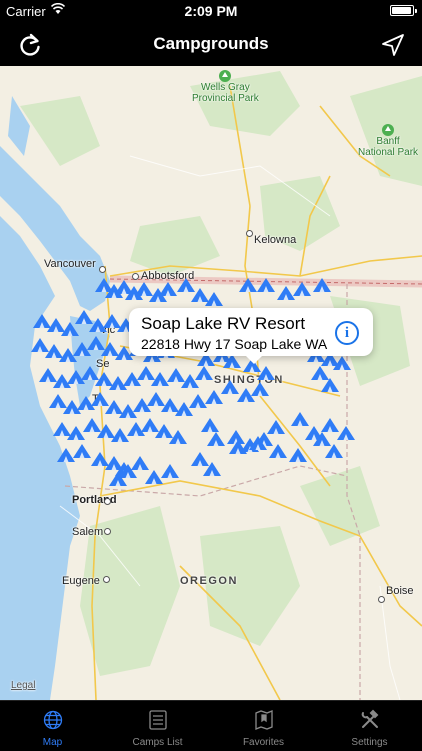  I want to click on tools-icon, so click(370, 718).